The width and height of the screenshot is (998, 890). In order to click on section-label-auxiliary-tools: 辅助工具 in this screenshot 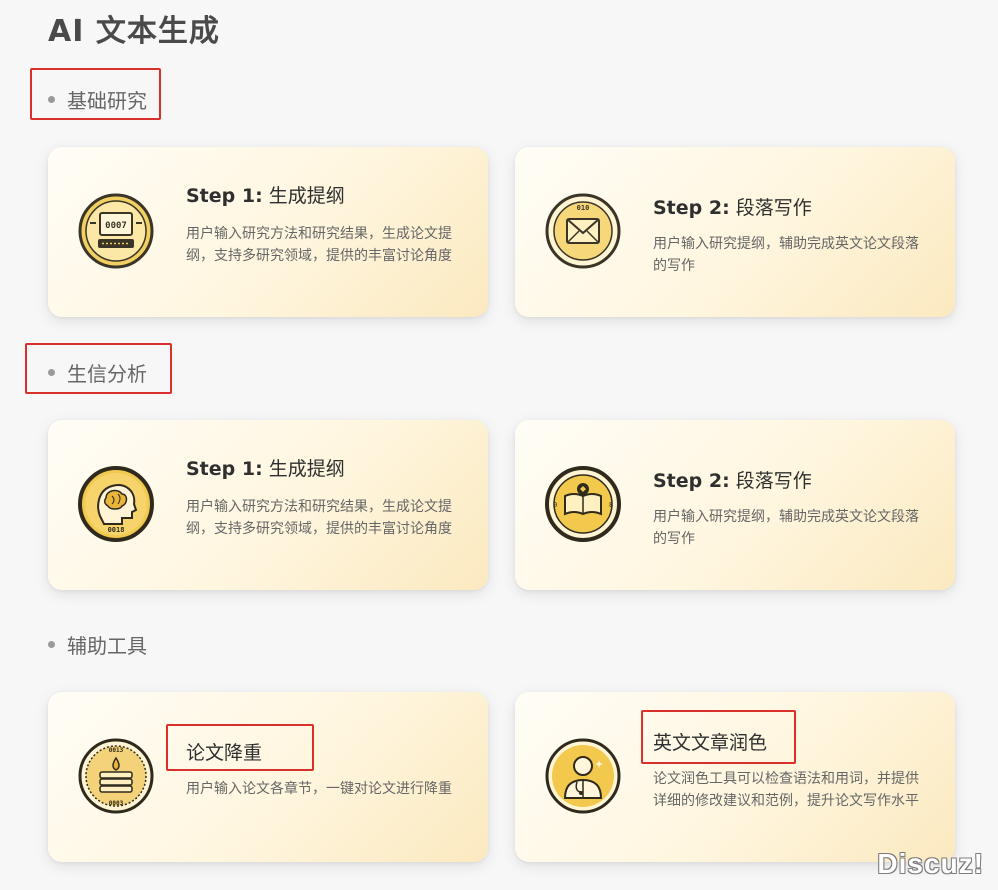, I will do `click(97, 644)`.